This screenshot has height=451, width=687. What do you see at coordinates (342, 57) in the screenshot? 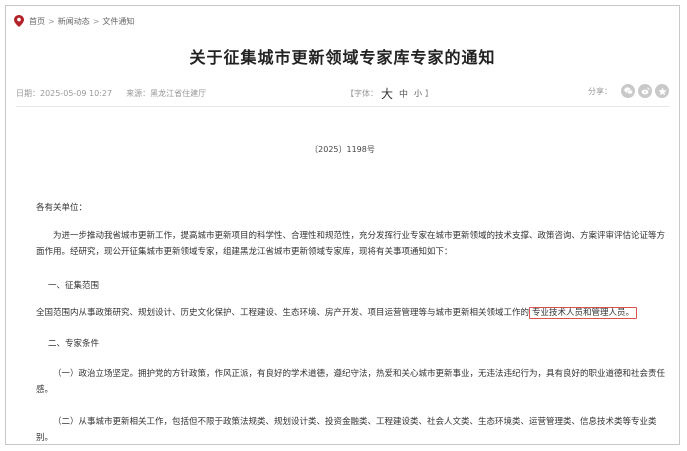
I see `page-title: 关于征集城市更新领域专家库专家的通知` at bounding box center [342, 57].